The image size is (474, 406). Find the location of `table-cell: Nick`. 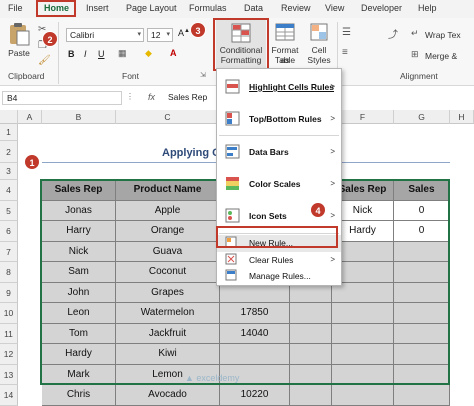

table-cell: Nick is located at coordinates (79, 251).